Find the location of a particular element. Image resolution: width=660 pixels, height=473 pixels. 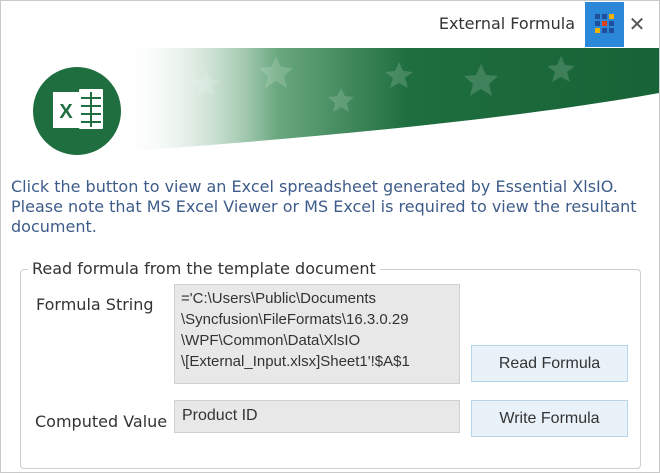

close-icon: ✕ is located at coordinates (637, 24).